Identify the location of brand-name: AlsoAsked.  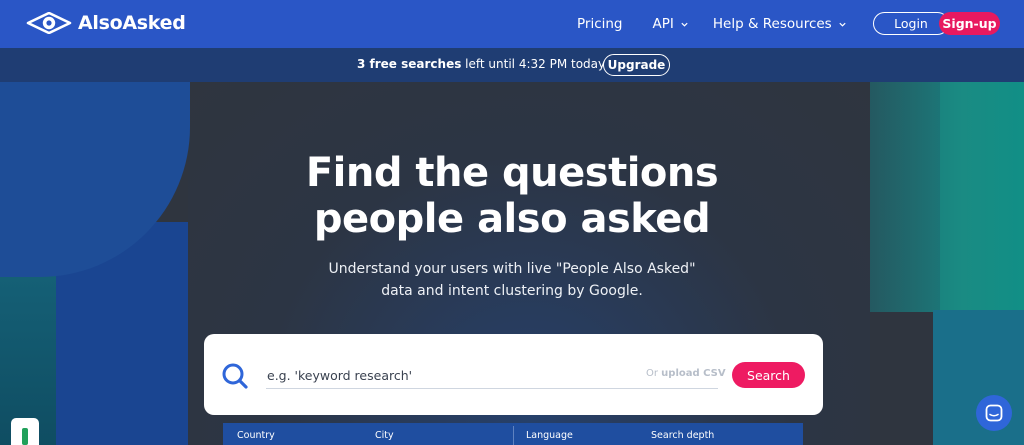
(132, 23).